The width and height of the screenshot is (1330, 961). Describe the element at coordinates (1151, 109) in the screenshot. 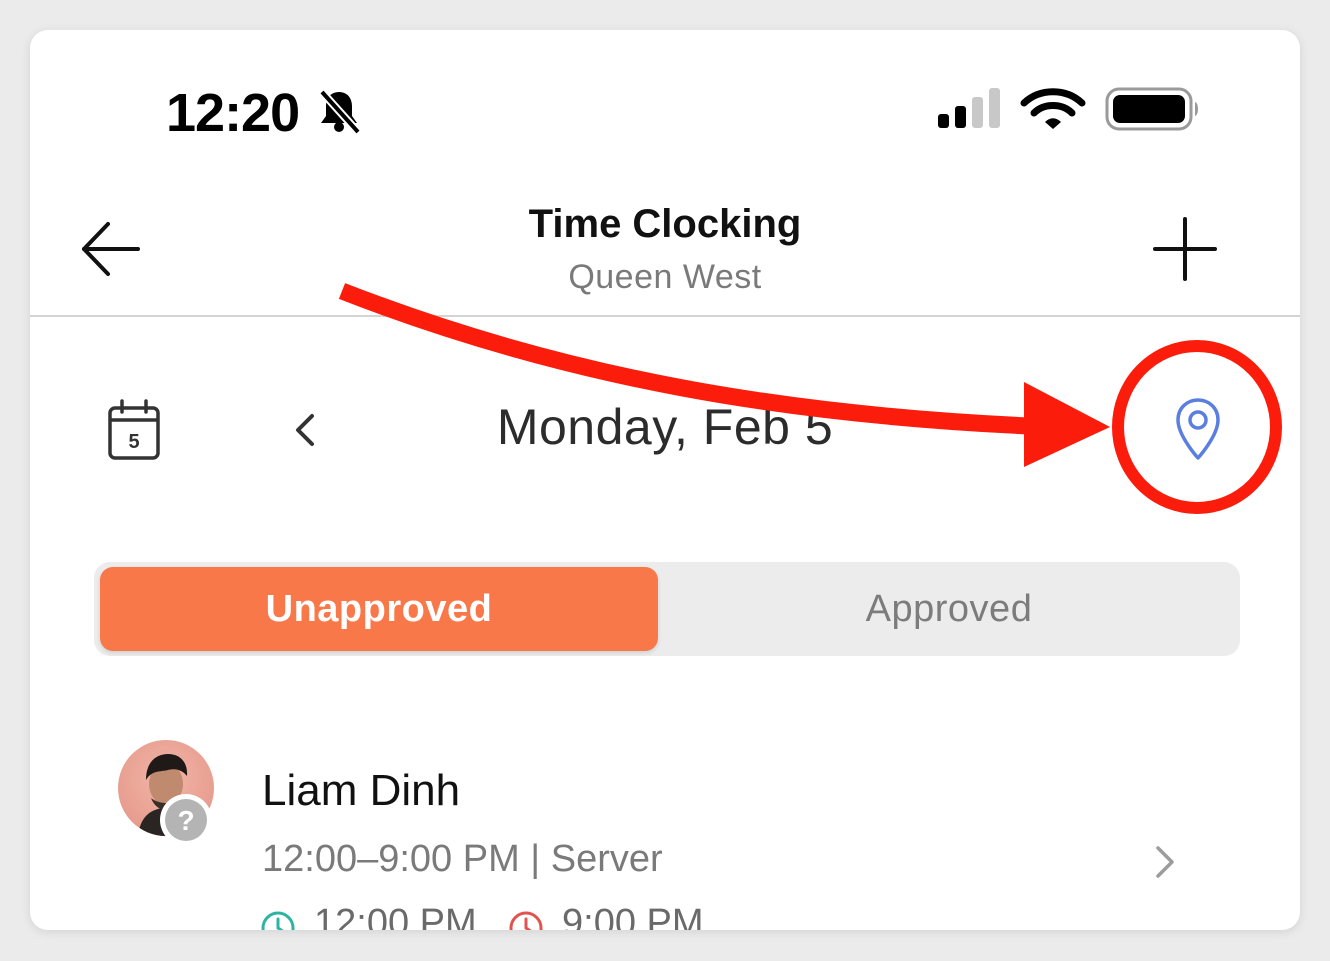

I see `battery-icon` at that location.